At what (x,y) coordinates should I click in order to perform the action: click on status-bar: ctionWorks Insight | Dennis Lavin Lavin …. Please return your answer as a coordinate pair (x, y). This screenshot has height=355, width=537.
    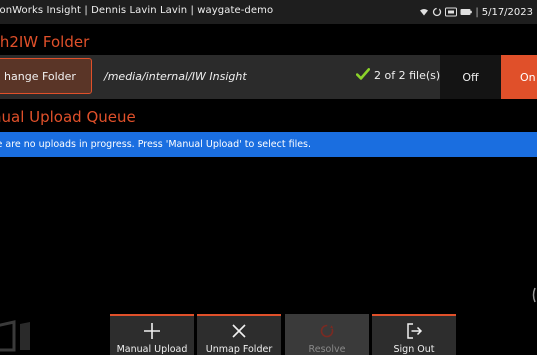
    Looking at the image, I should click on (268, 12).